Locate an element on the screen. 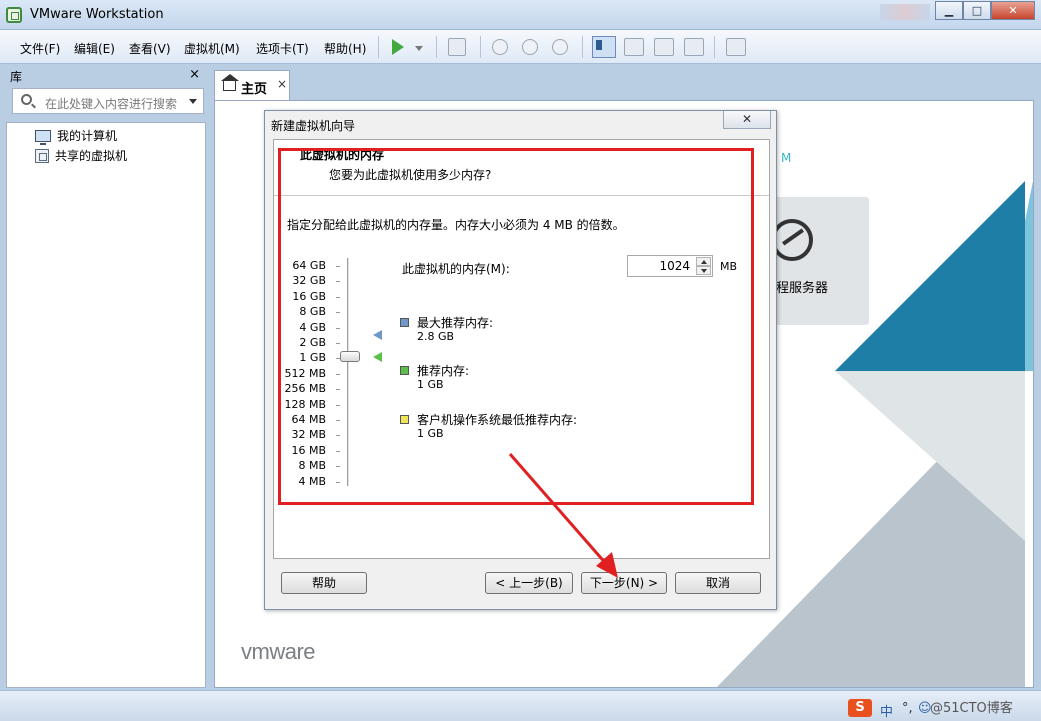 The width and height of the screenshot is (1041, 721). menu-vm: 虚拟机(M) is located at coordinates (212, 48).